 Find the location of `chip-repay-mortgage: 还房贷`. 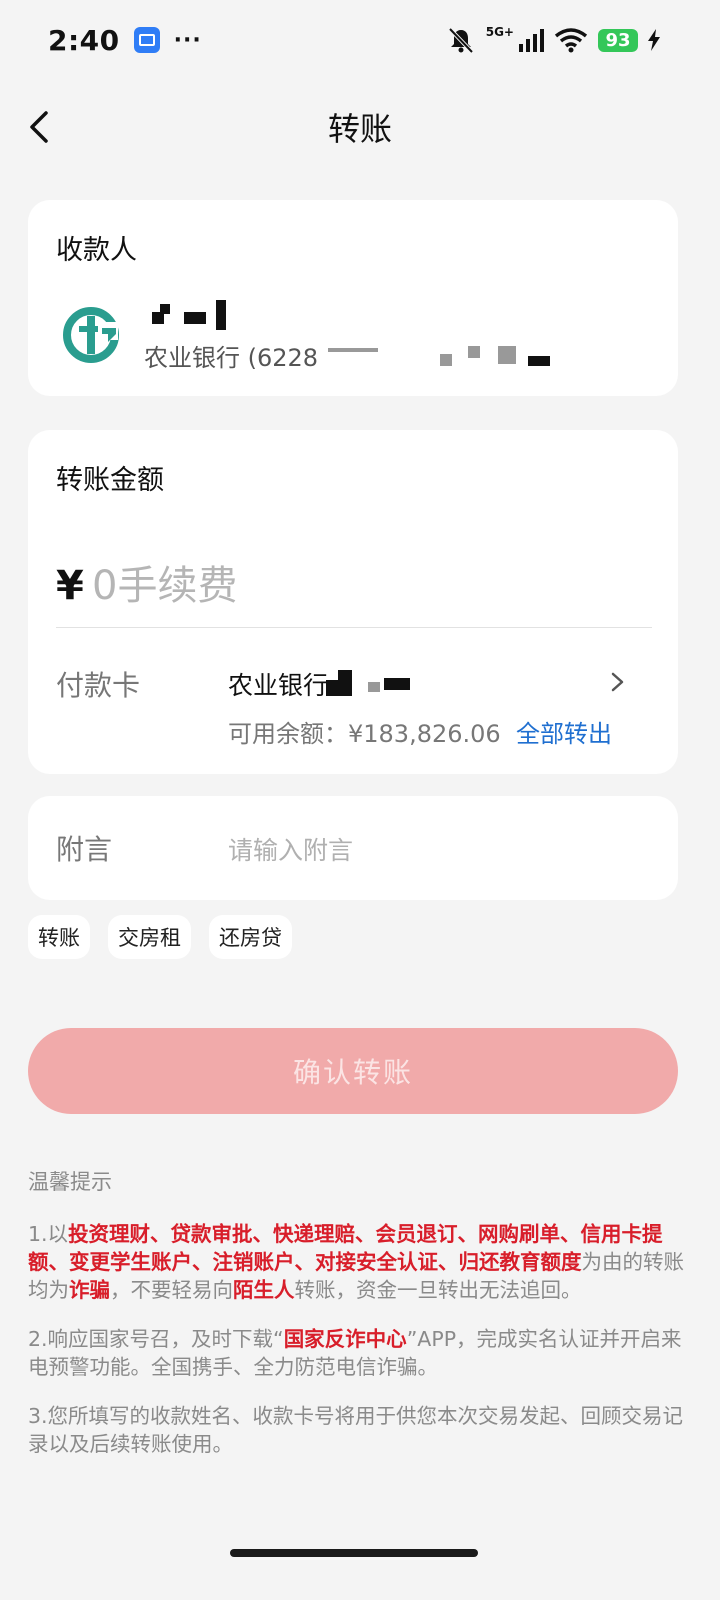

chip-repay-mortgage: 还房贷 is located at coordinates (250, 937).